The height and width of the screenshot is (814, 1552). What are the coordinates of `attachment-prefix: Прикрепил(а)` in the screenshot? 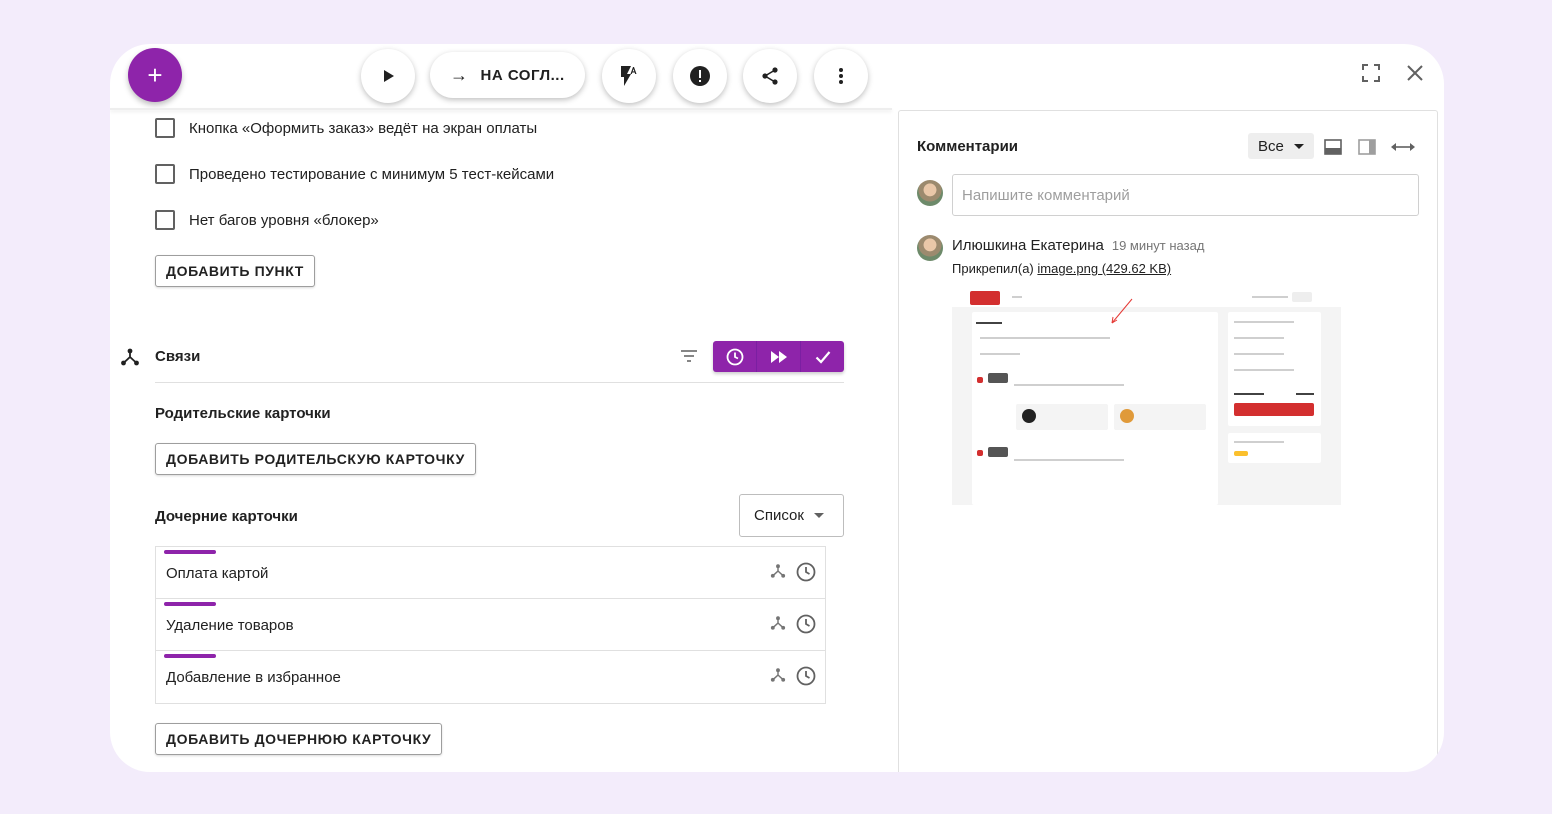 It's located at (993, 268).